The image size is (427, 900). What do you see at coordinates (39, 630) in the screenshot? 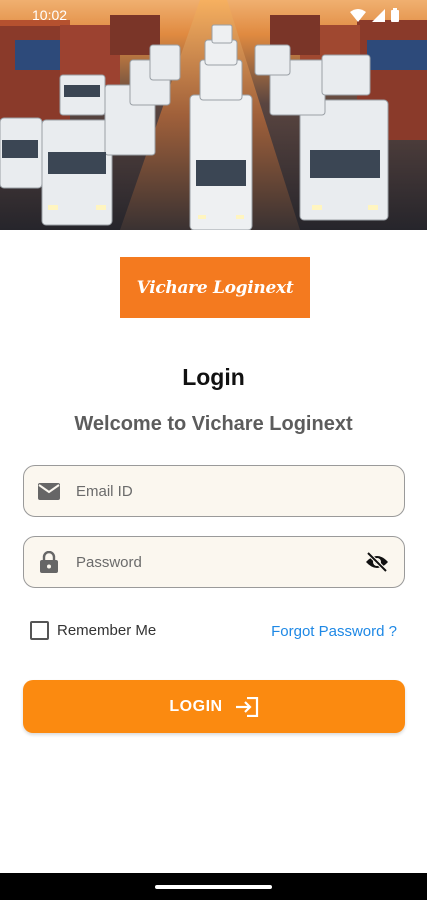
I see `checkbox-box` at bounding box center [39, 630].